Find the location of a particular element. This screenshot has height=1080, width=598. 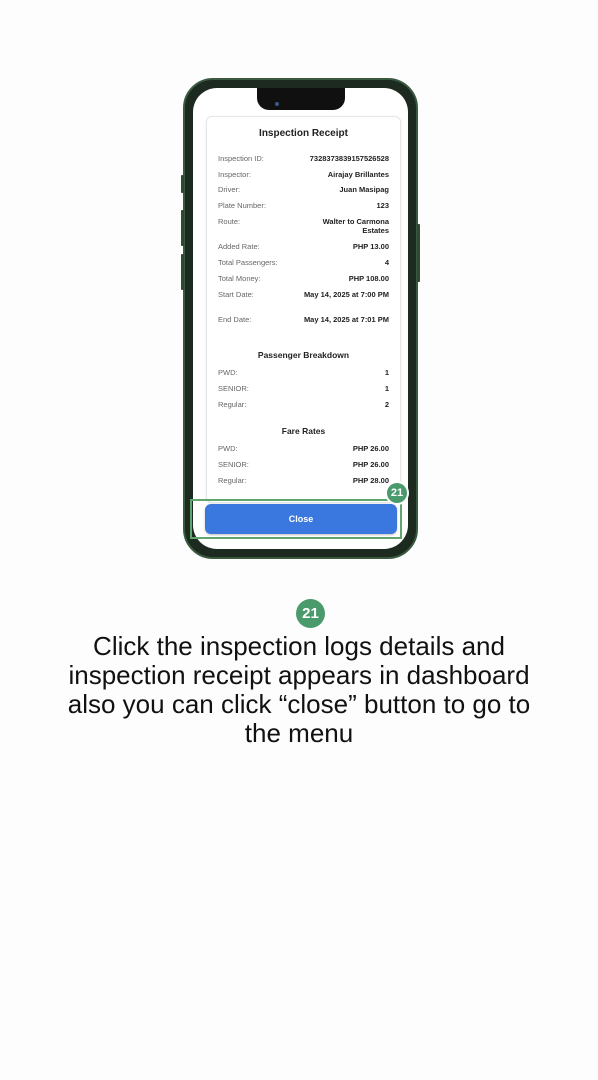

field-value: 4 is located at coordinates (386, 262).